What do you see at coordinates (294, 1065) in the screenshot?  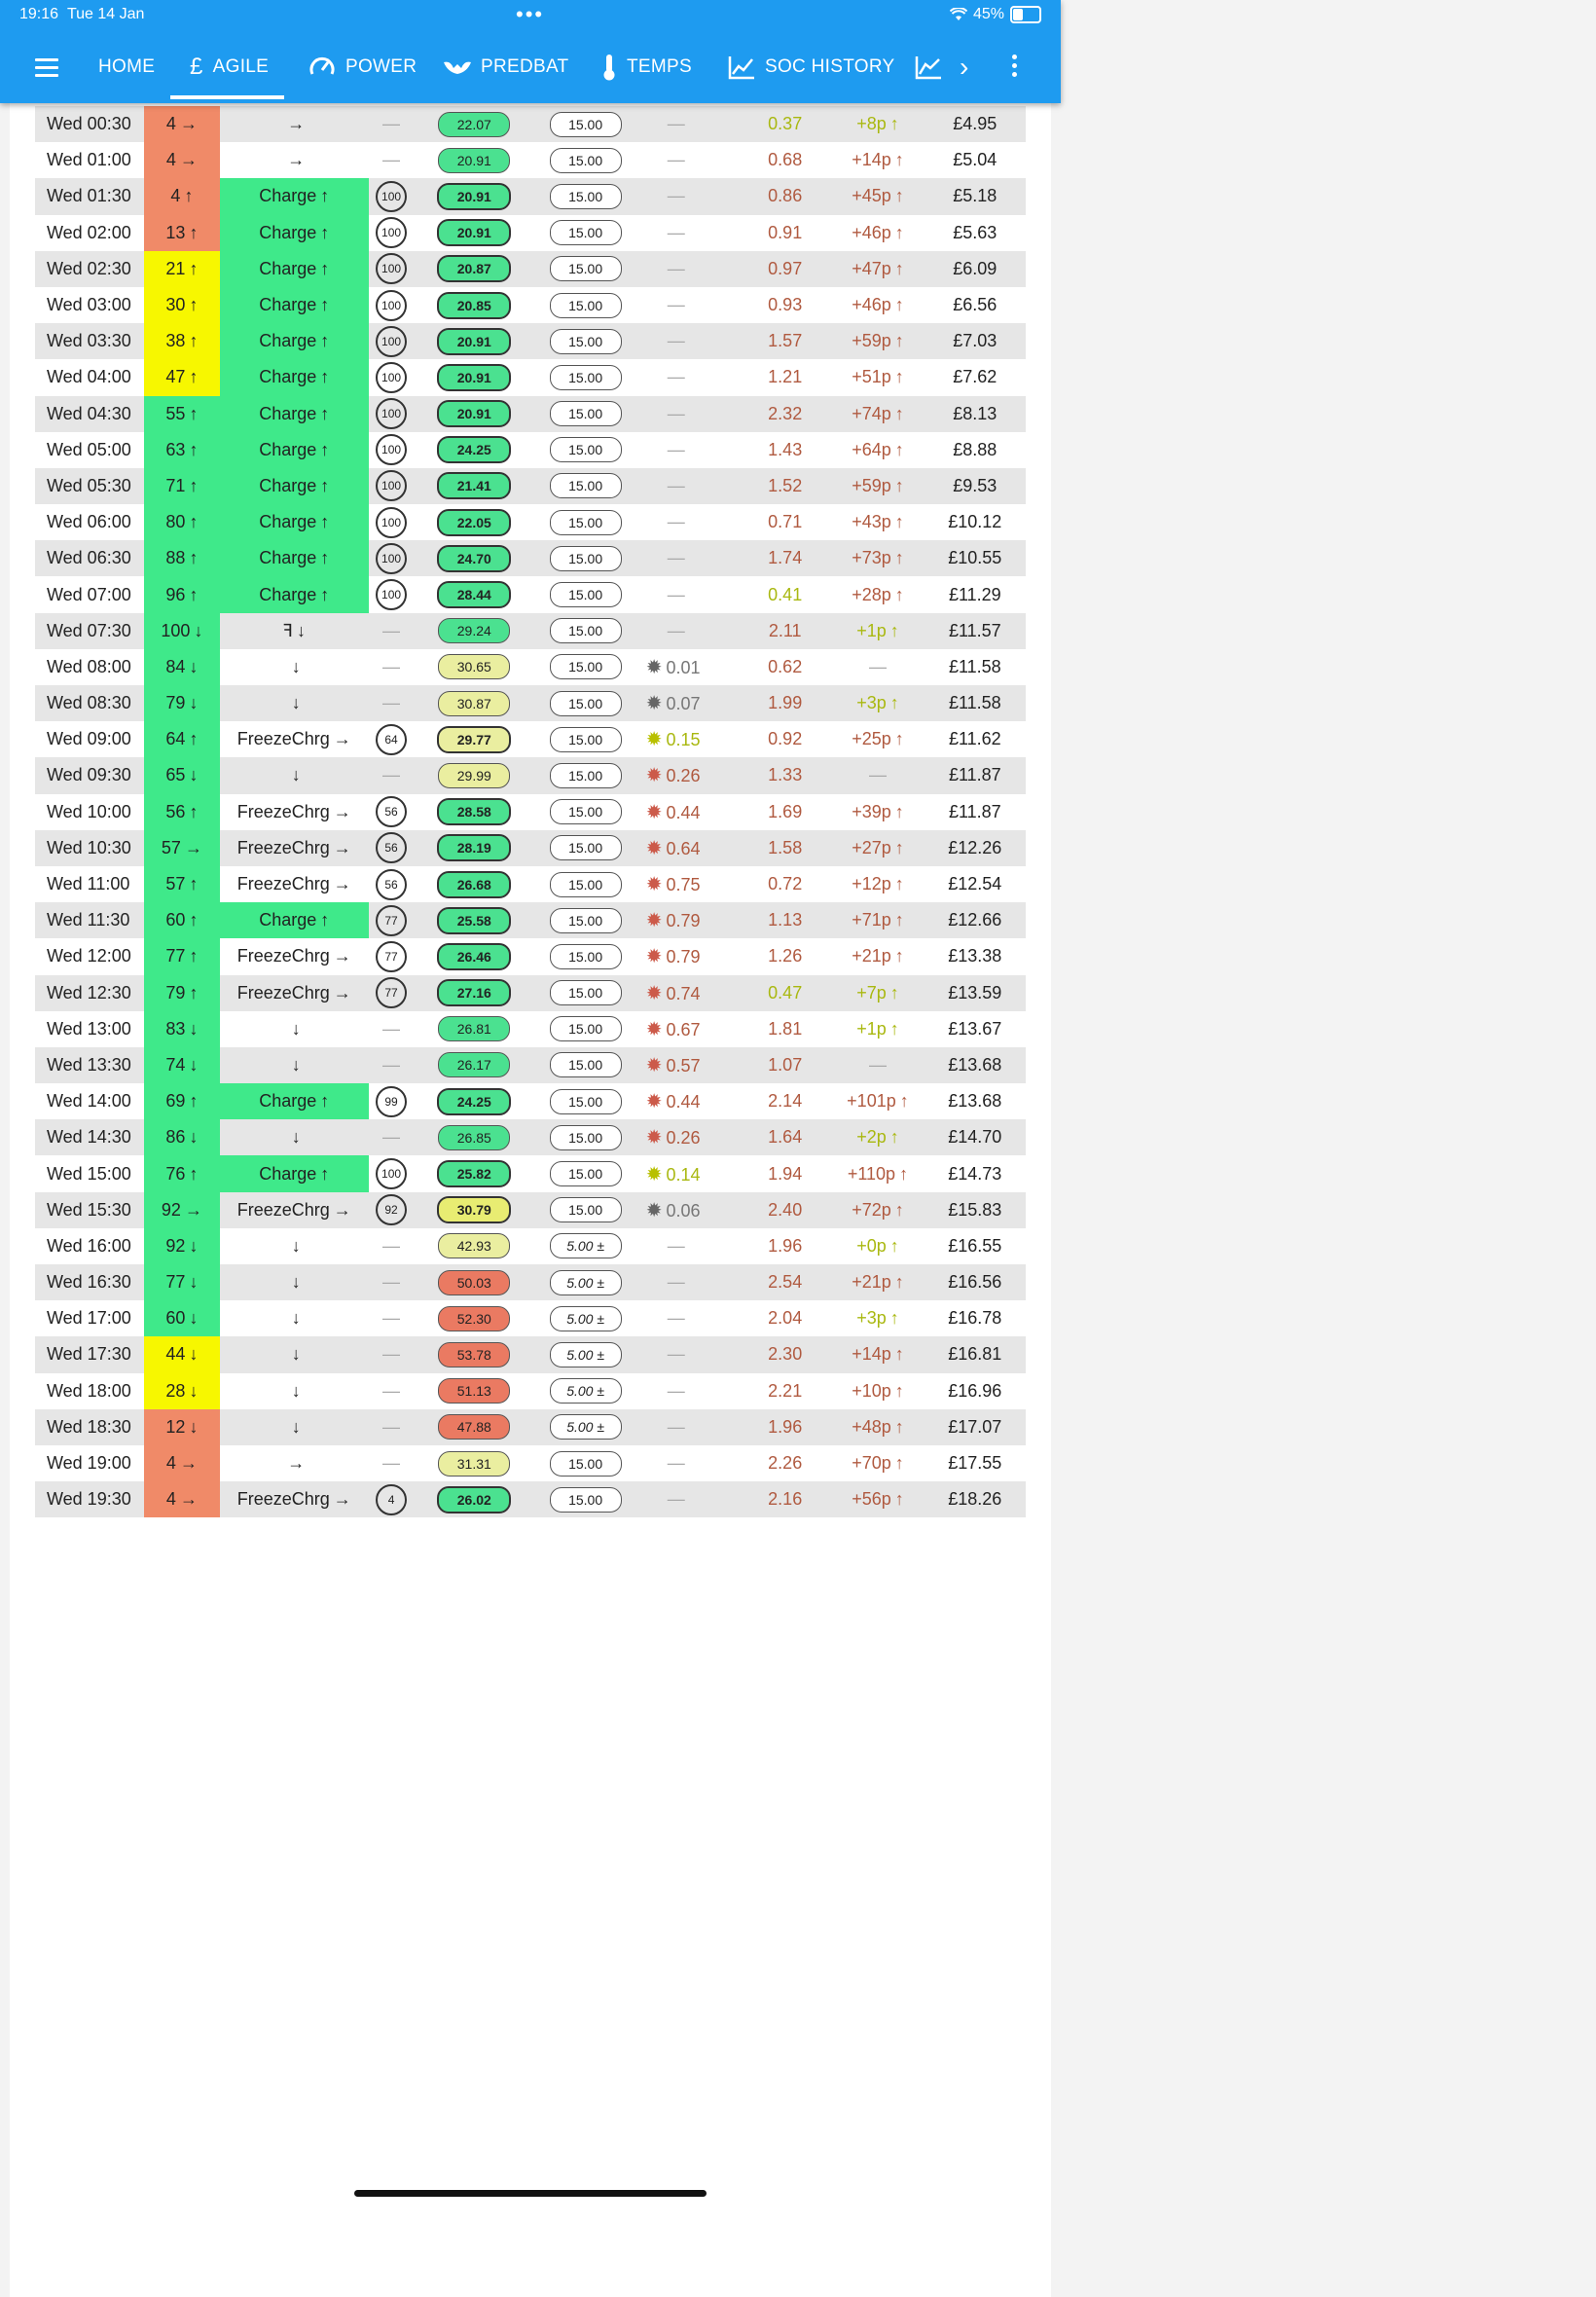 I see `state-cell: ↓` at bounding box center [294, 1065].